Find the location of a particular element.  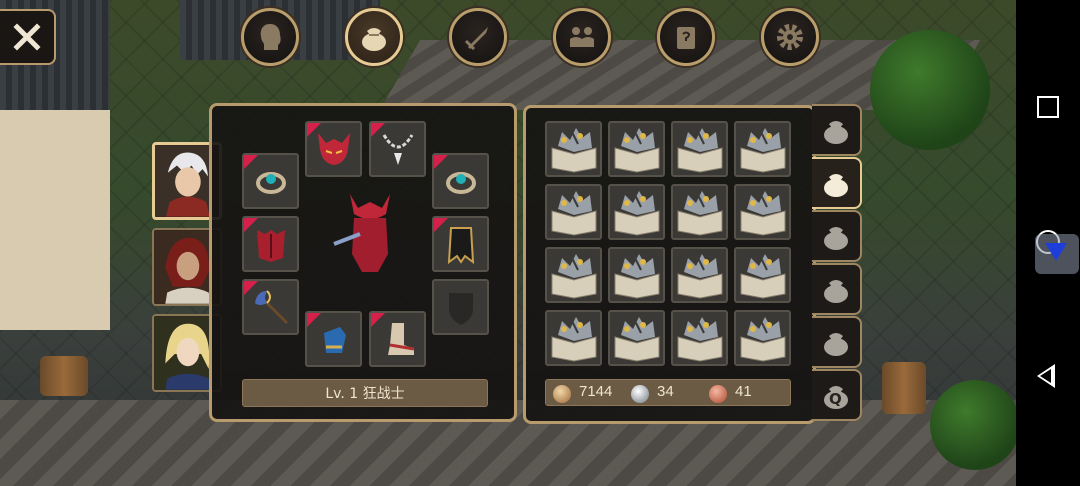

sword-icon is located at coordinates (476, 39).